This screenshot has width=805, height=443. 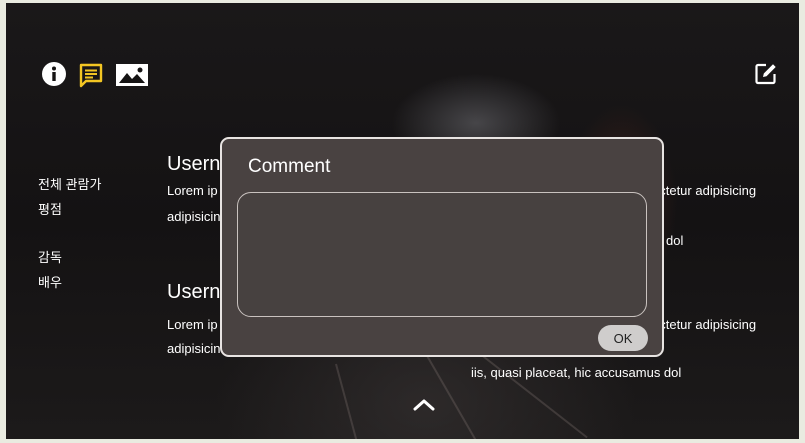 What do you see at coordinates (623, 338) in the screenshot?
I see `ok-button: OK` at bounding box center [623, 338].